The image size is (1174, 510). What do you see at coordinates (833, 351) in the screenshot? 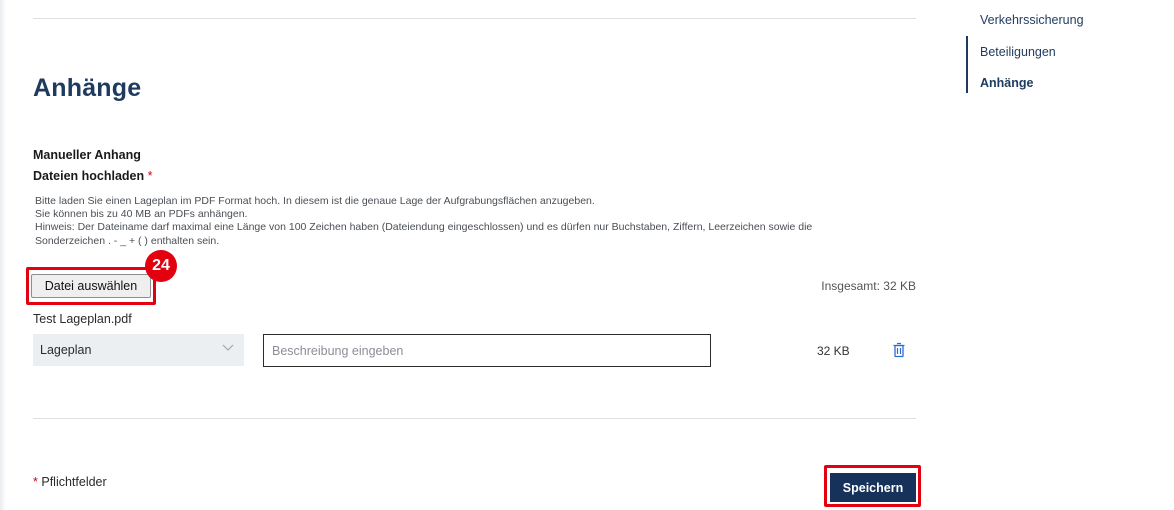
I see `file-size: 32 KB` at bounding box center [833, 351].